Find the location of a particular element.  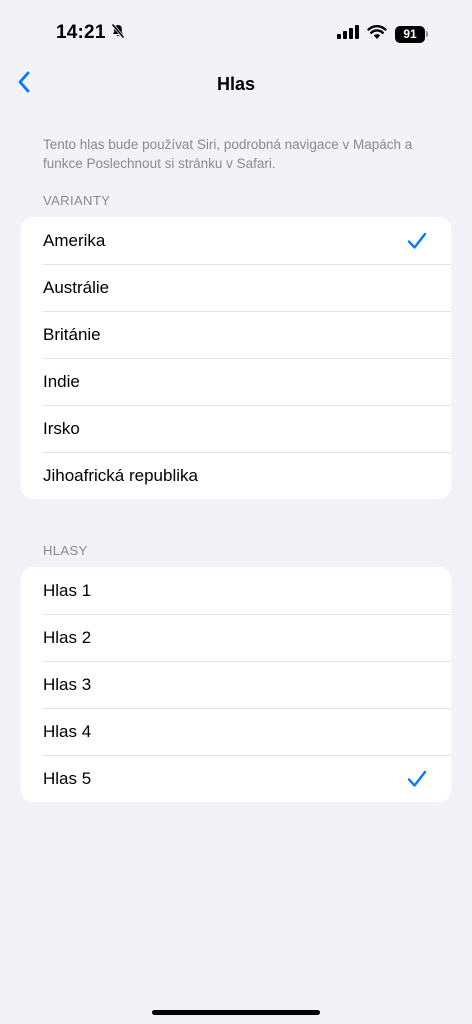

status-time: 14:21 is located at coordinates (81, 32).